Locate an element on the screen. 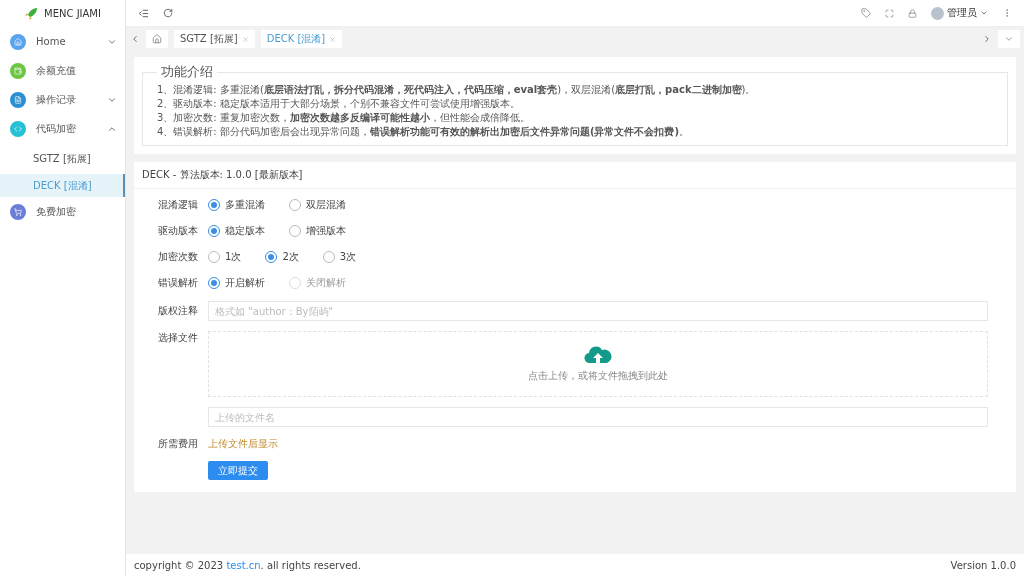 The height and width of the screenshot is (576, 1024). radio-label: 稳定版本 is located at coordinates (245, 231).